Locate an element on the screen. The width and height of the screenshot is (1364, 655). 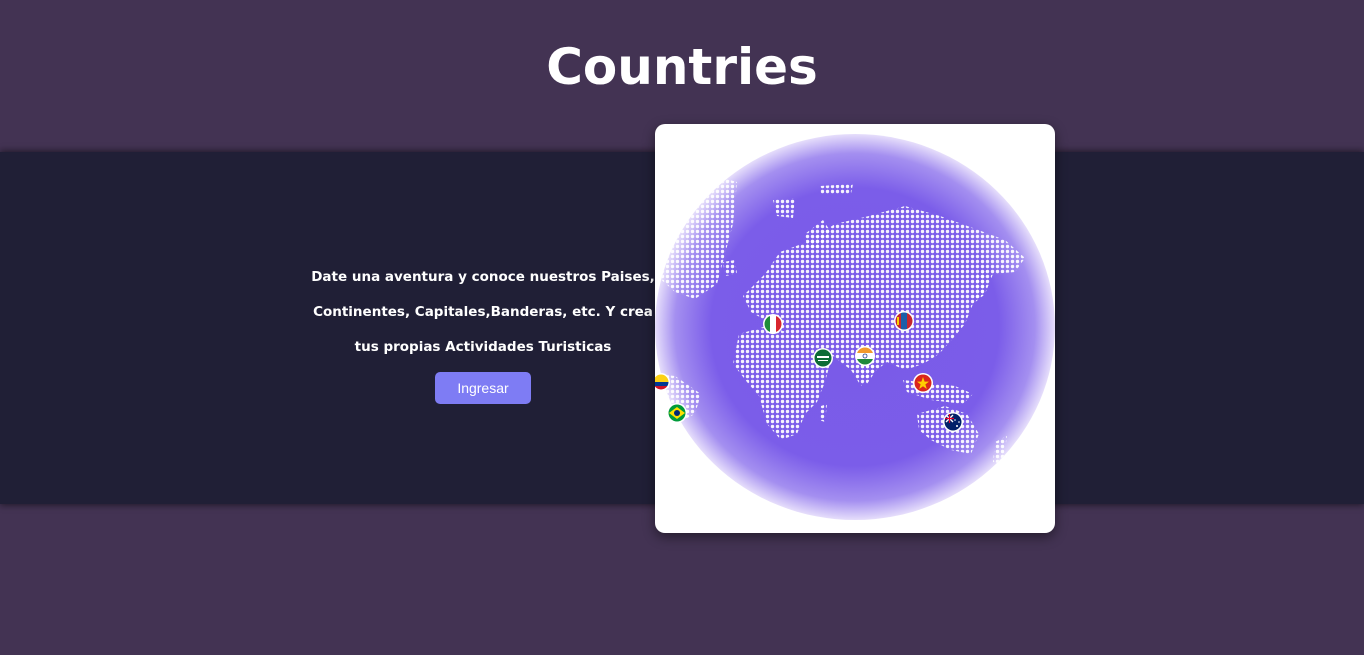
flag-saudi-arabia-icon is located at coordinates (823, 358).